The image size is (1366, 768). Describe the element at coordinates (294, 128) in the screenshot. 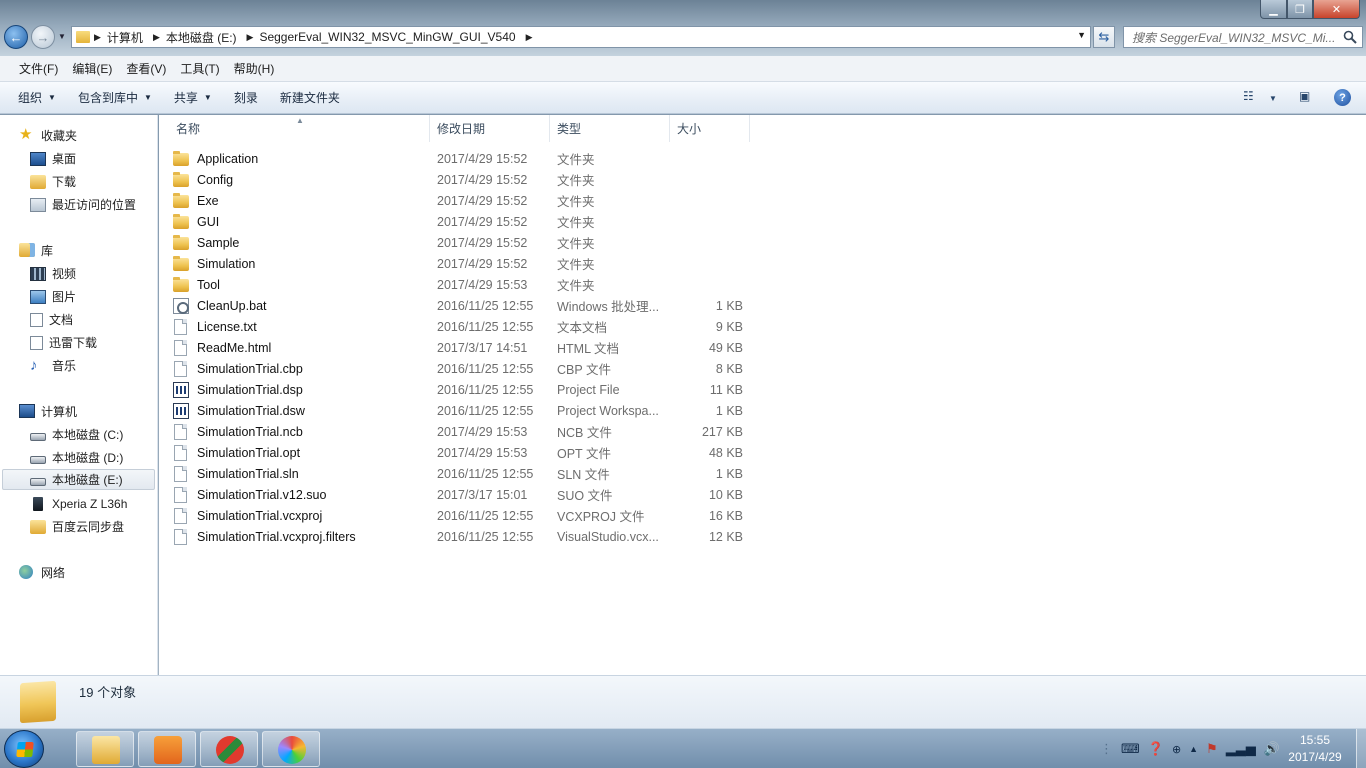

I see `column-header-name: 名称 ▲` at that location.